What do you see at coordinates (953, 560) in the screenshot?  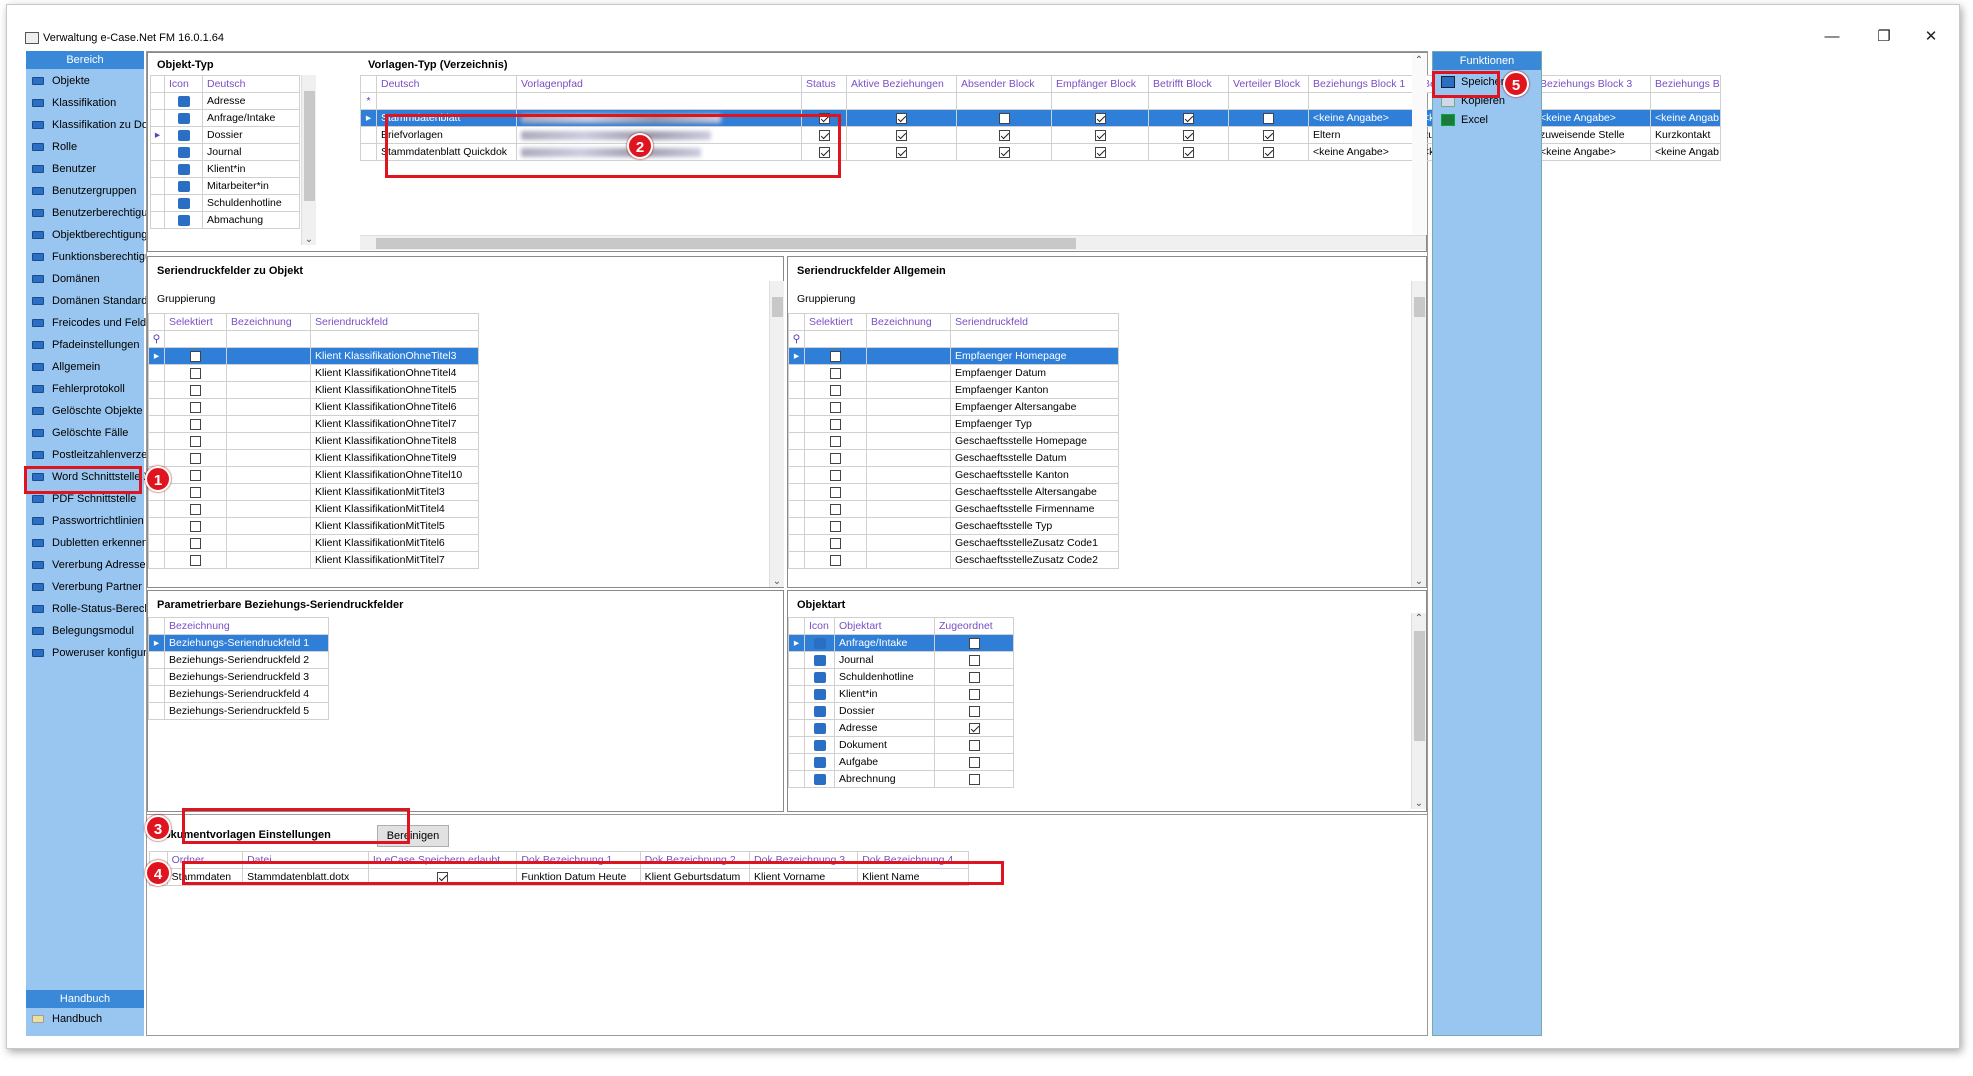 I see `table-row: GeschaeftsstelleZusatz Code2` at bounding box center [953, 560].